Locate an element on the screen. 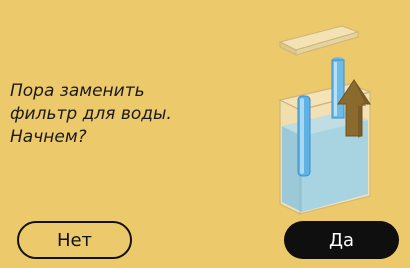  tank-lid is located at coordinates (319, 40).